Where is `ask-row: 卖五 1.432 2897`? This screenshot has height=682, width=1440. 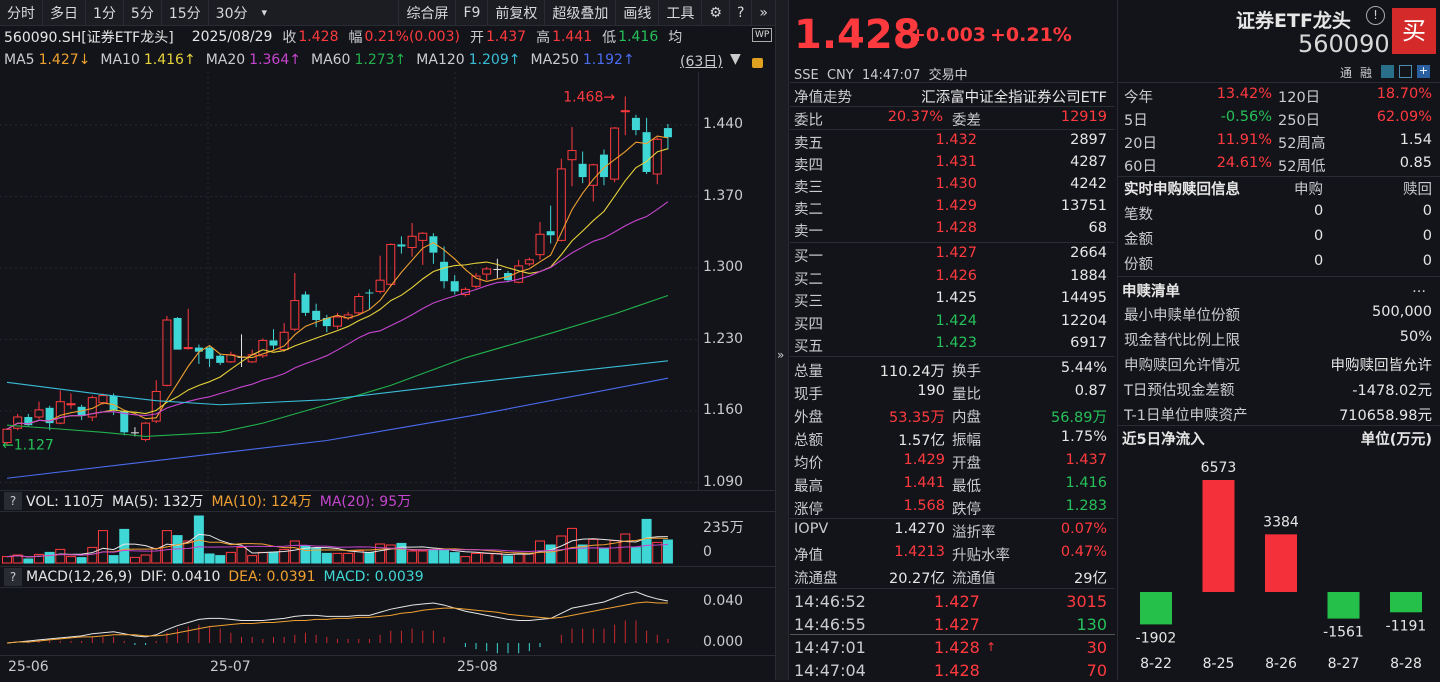 ask-row: 卖五 1.432 2897 is located at coordinates (952, 141).